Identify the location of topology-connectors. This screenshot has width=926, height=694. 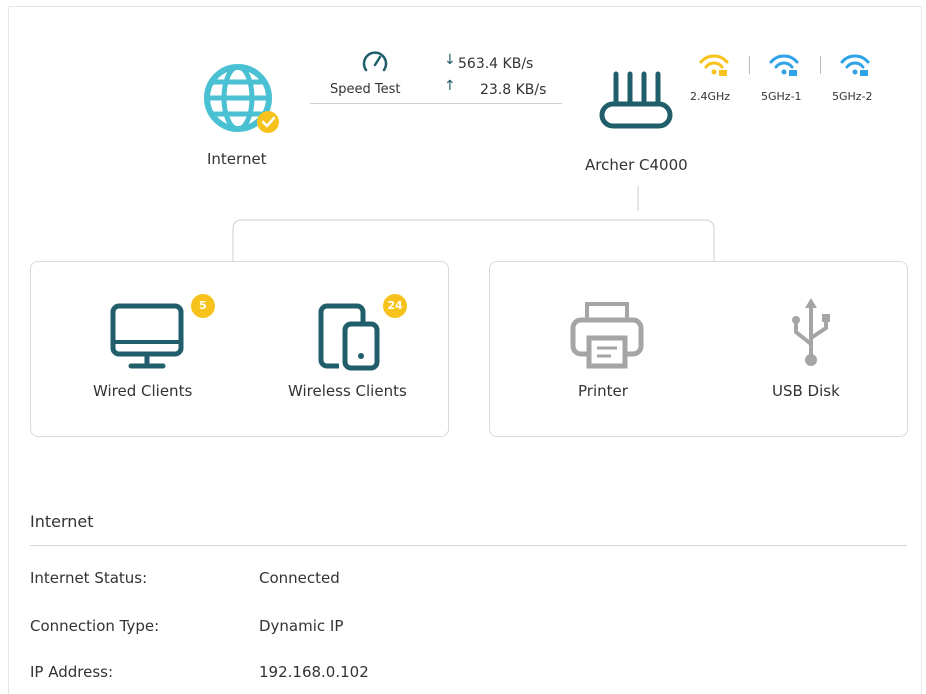
(473, 223).